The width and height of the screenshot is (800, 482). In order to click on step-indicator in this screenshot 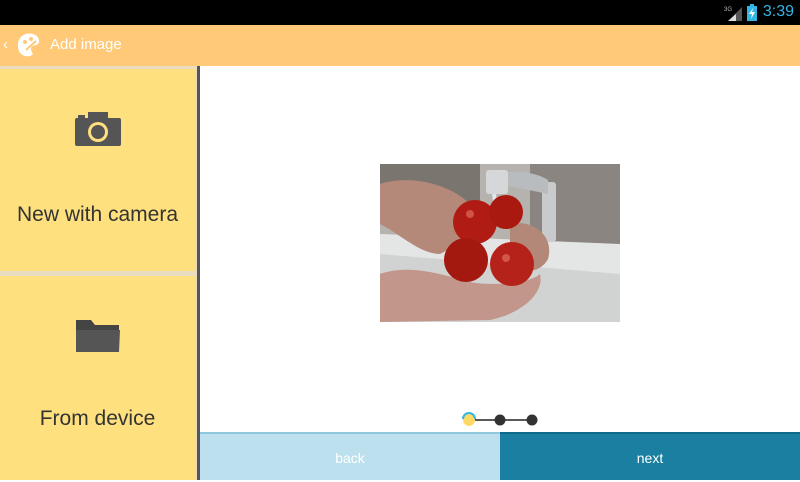, I will do `click(500, 419)`.